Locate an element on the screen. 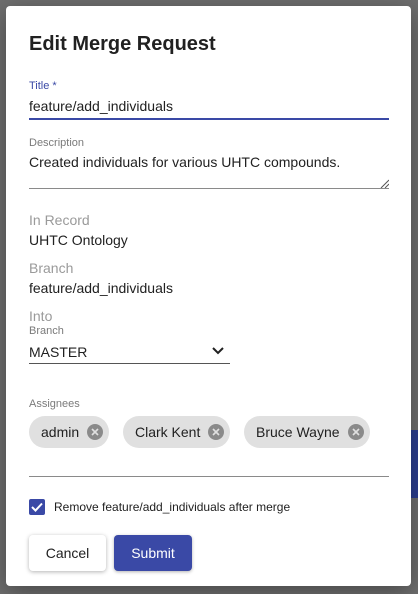 This screenshot has height=594, width=418. backdrop-strip is located at coordinates (414, 464).